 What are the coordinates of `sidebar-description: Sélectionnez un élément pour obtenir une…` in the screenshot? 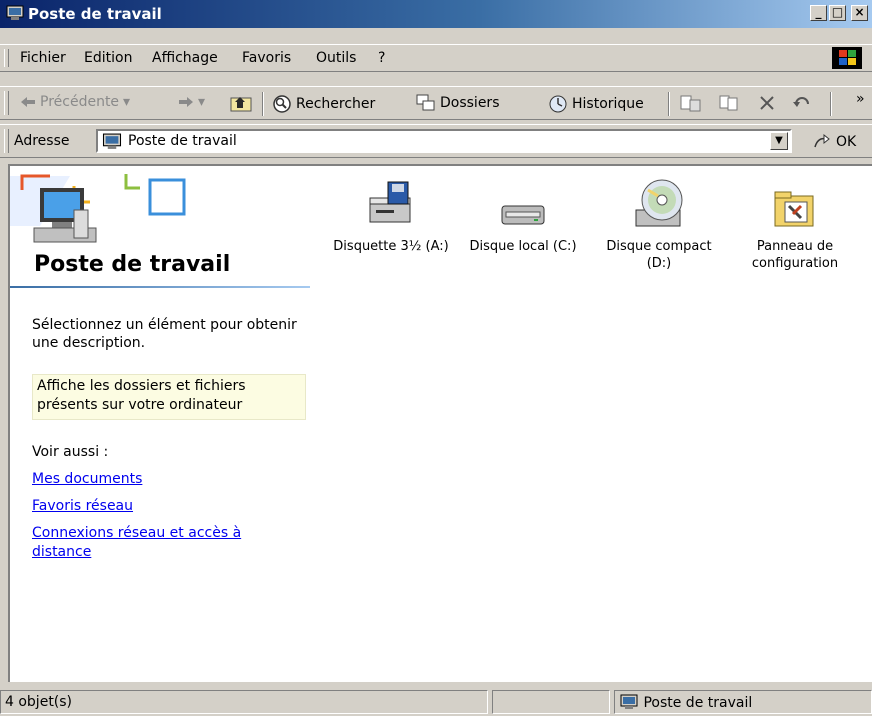 It's located at (164, 334).